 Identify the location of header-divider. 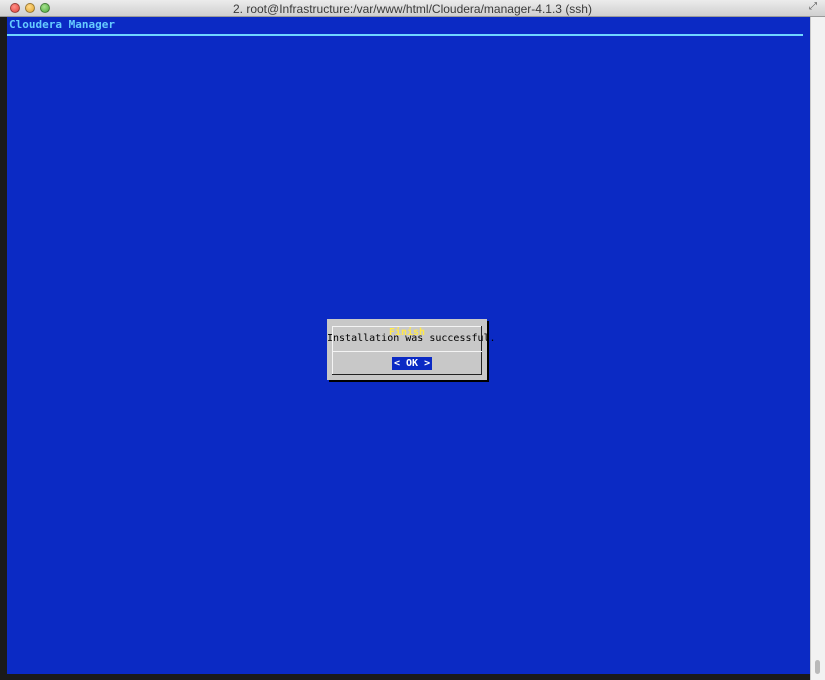
(405, 35).